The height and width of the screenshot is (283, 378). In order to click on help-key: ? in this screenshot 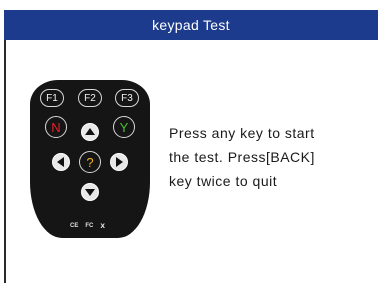, I will do `click(90, 162)`.